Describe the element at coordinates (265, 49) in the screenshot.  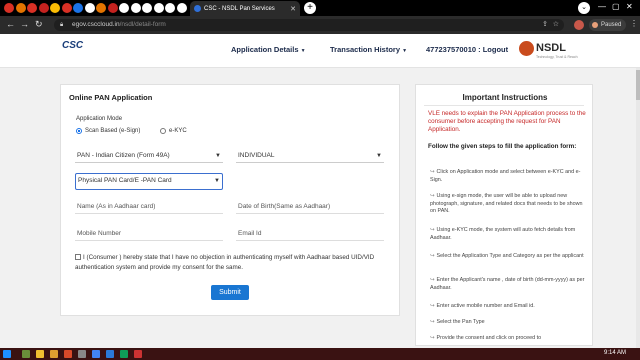
I see `nav-application-details-label: Application Details` at that location.